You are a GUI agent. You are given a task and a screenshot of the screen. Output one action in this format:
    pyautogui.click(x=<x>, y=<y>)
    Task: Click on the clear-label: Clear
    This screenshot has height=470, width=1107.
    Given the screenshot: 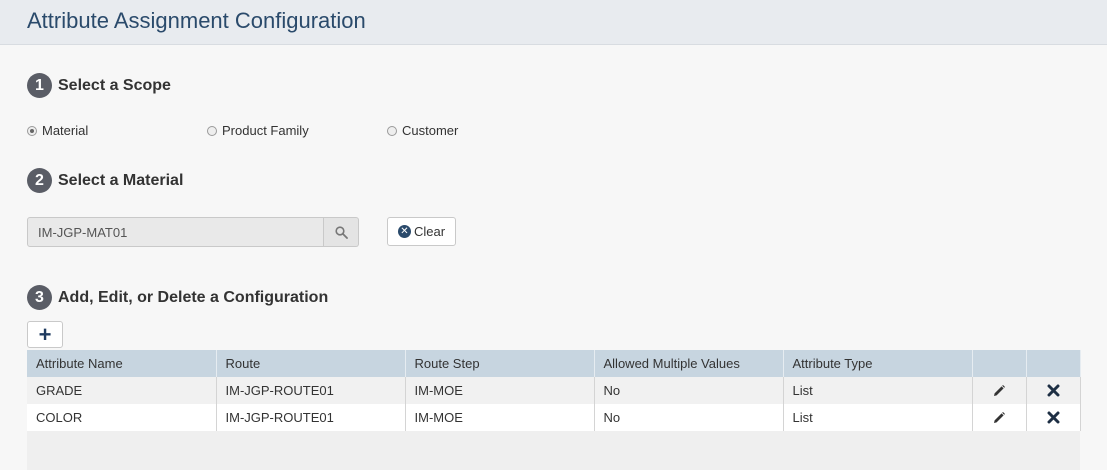 What is the action you would take?
    pyautogui.click(x=429, y=231)
    